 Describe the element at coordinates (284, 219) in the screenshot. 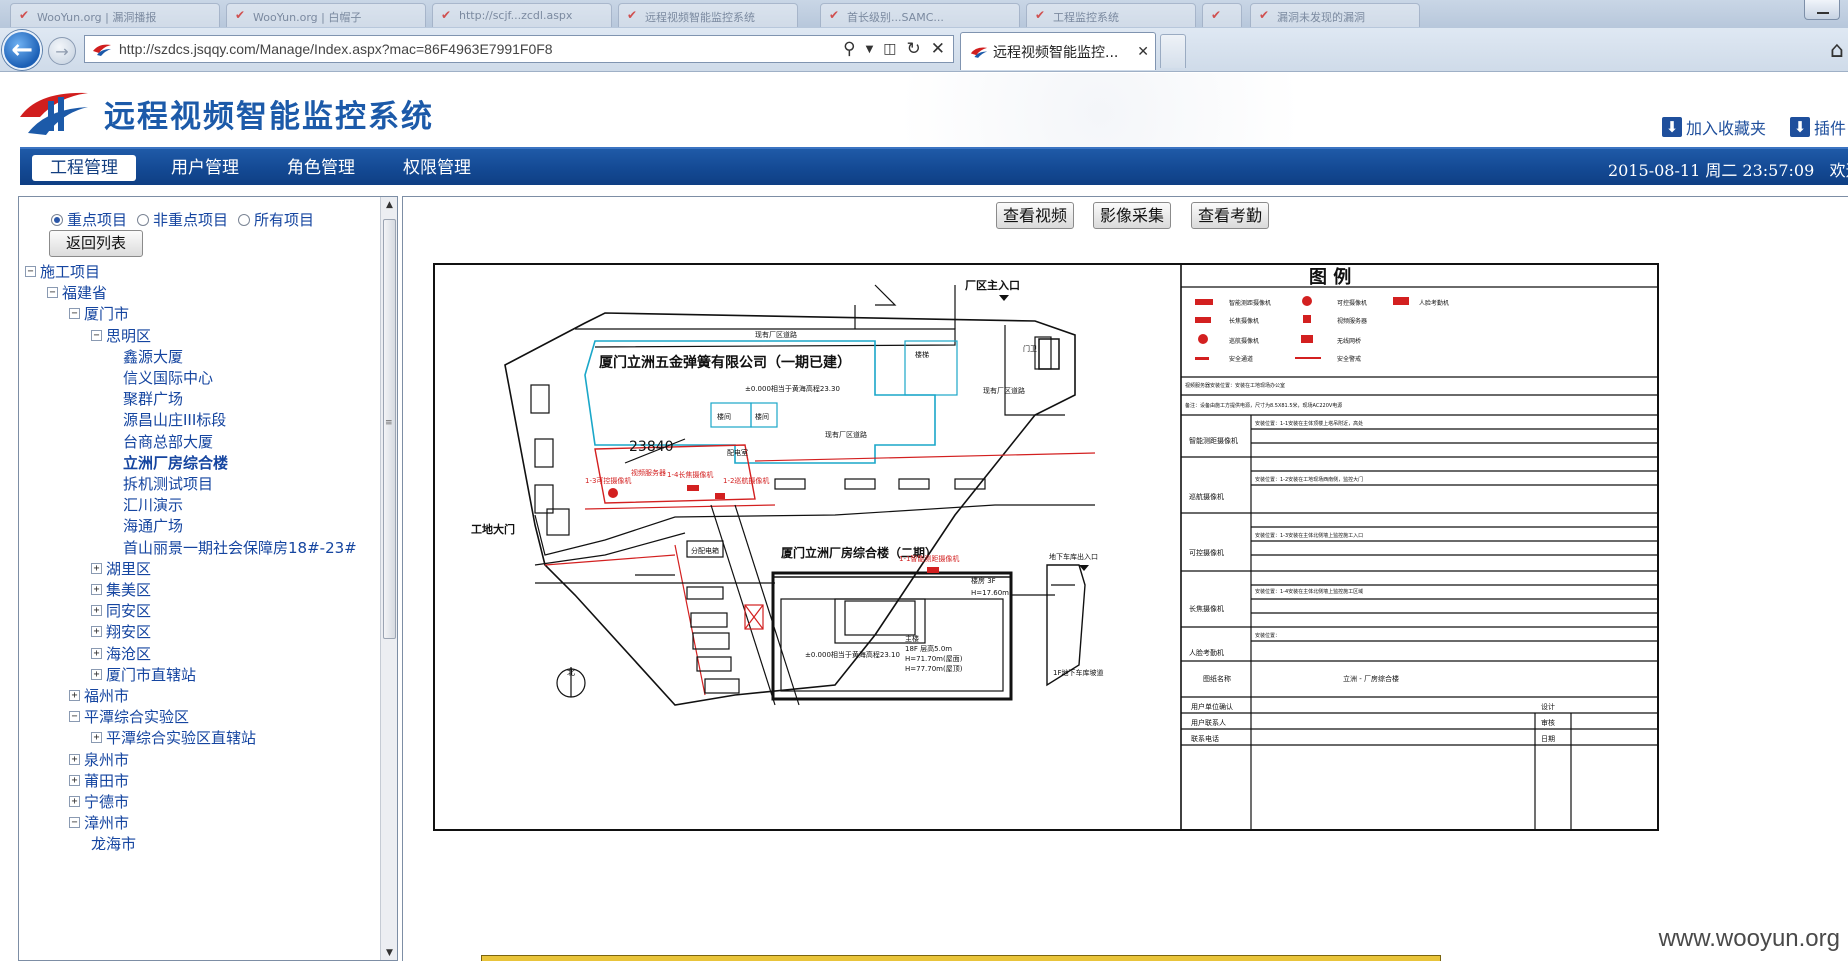

I see `radio-label-all: 所有项目` at that location.